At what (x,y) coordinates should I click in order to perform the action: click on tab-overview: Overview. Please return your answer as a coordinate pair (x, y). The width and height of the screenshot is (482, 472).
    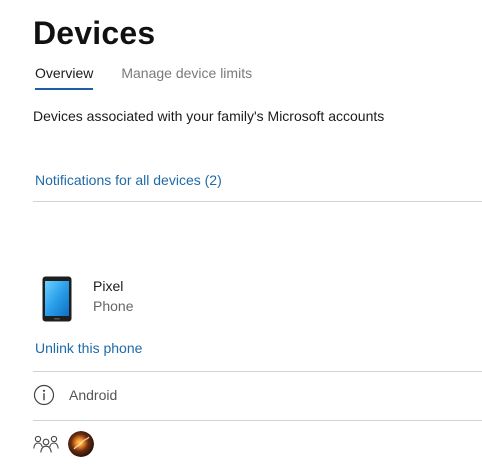
    Looking at the image, I should click on (64, 77).